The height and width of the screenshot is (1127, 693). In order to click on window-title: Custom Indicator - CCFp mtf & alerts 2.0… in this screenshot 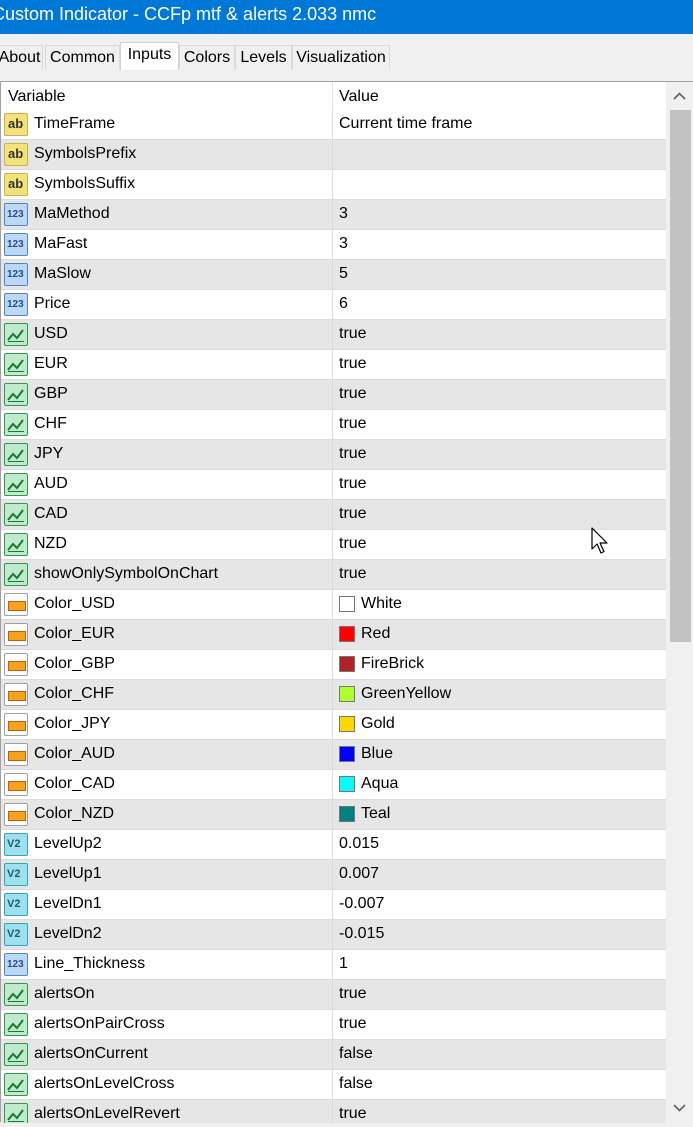, I will do `click(188, 14)`.